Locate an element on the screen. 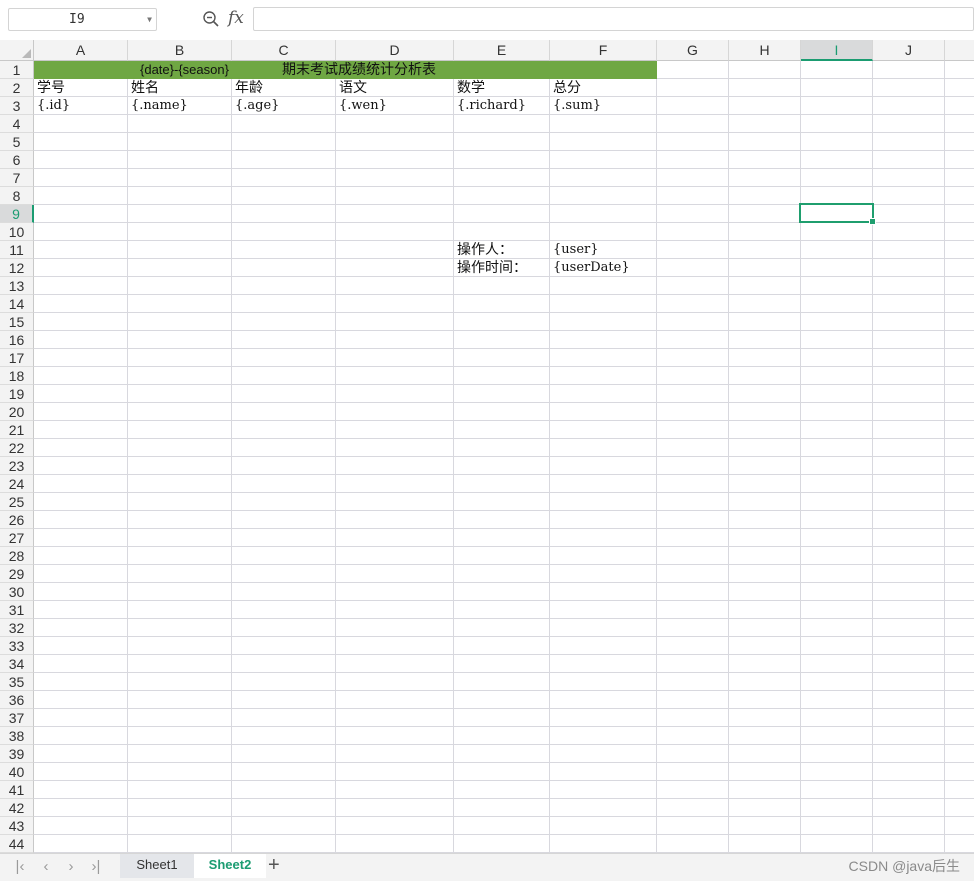  row-header-22: 22 is located at coordinates (17, 448).